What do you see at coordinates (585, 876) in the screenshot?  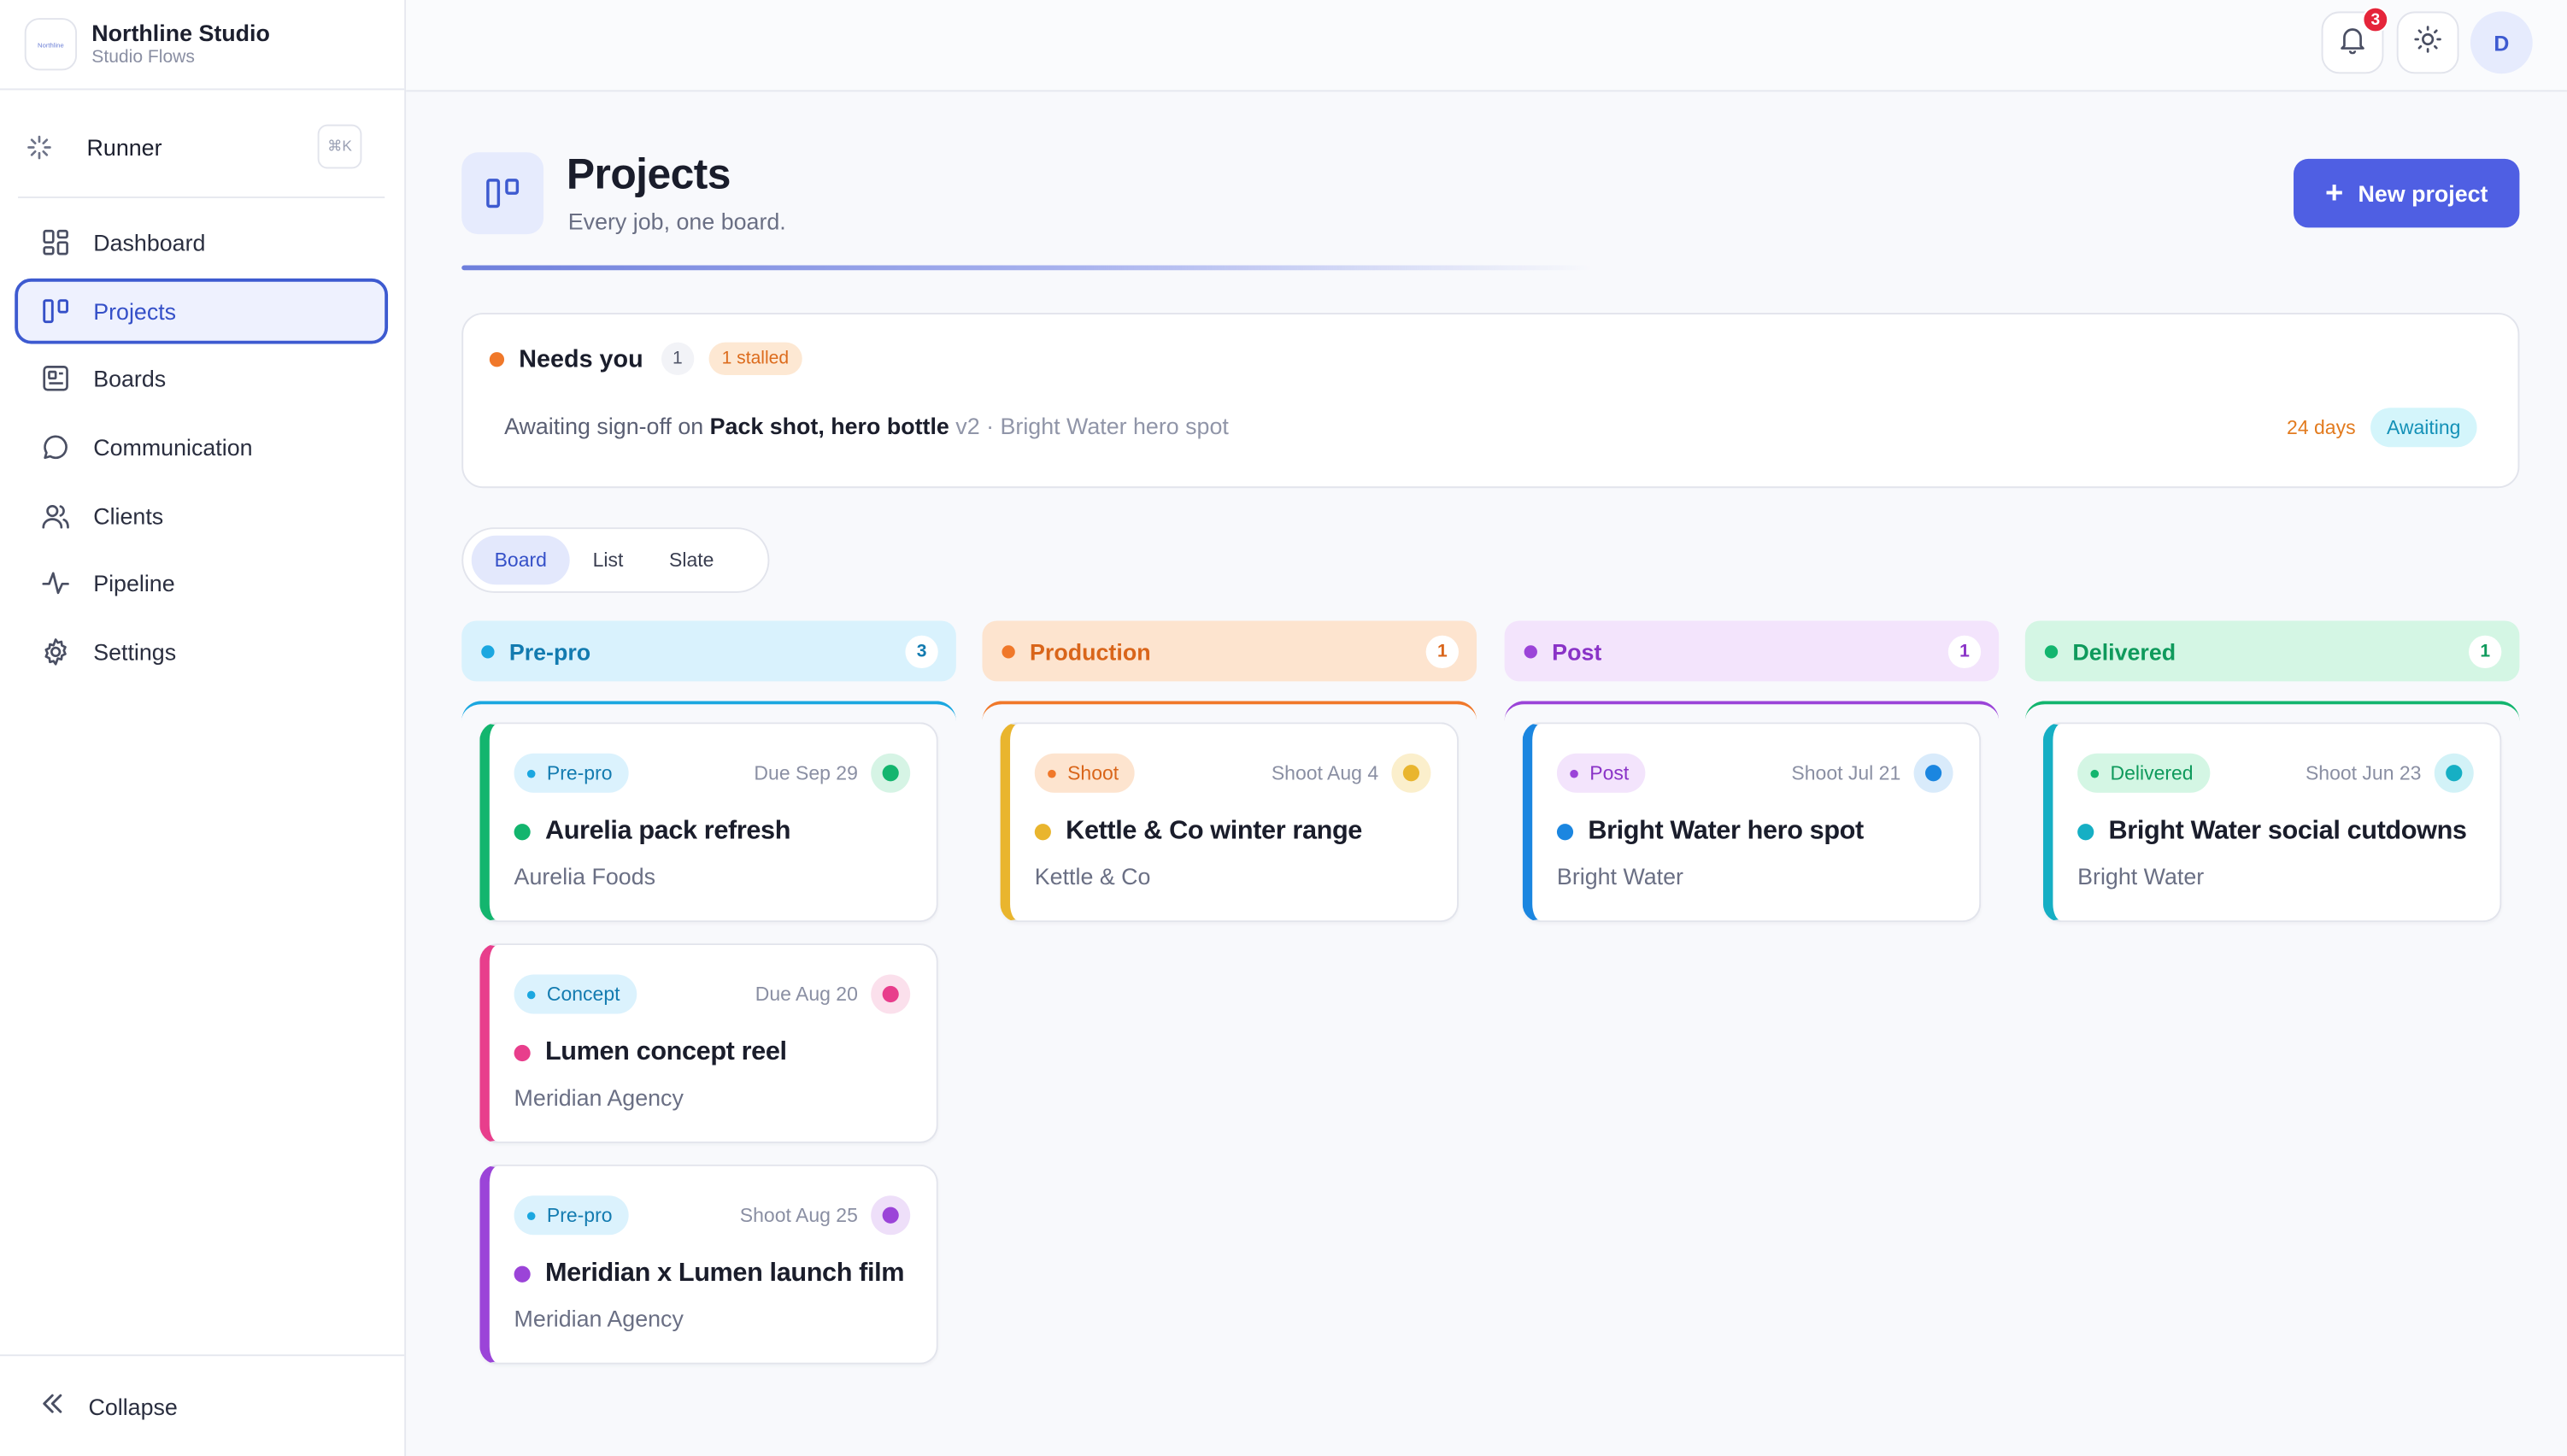 I see `card-client: Aurelia Foods` at bounding box center [585, 876].